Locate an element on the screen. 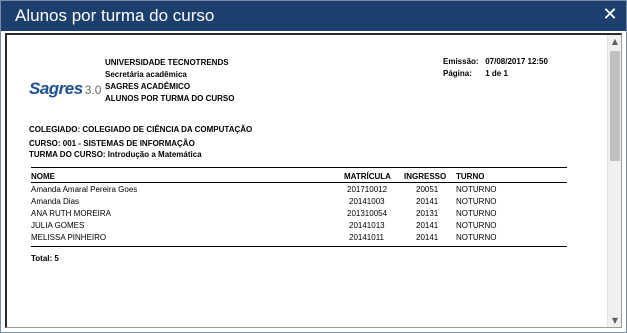 The image size is (627, 333). report-name: ALUNOS POR TURMA DO CURSO is located at coordinates (170, 98).